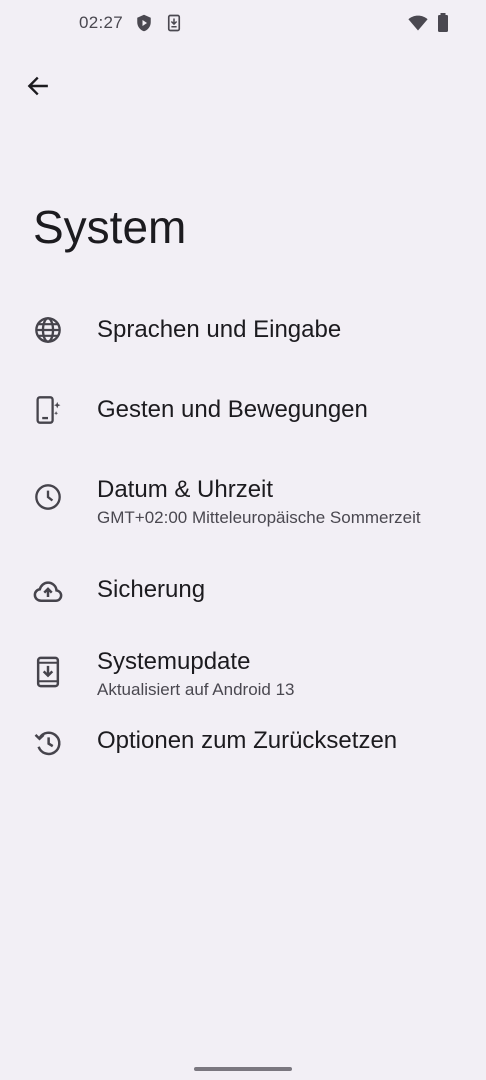 This screenshot has width=486, height=1080. What do you see at coordinates (151, 589) in the screenshot?
I see `setting-title: Sicherung` at bounding box center [151, 589].